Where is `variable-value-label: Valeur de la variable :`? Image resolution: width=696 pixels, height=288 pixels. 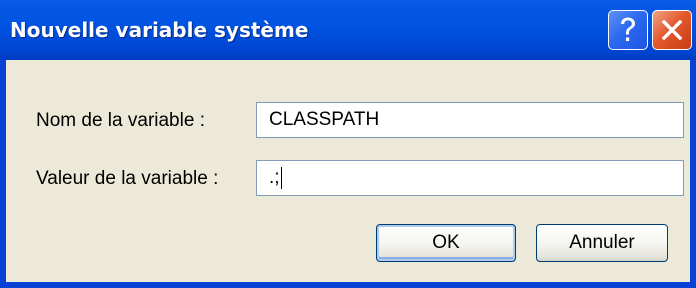 variable-value-label: Valeur de la variable : is located at coordinates (127, 178).